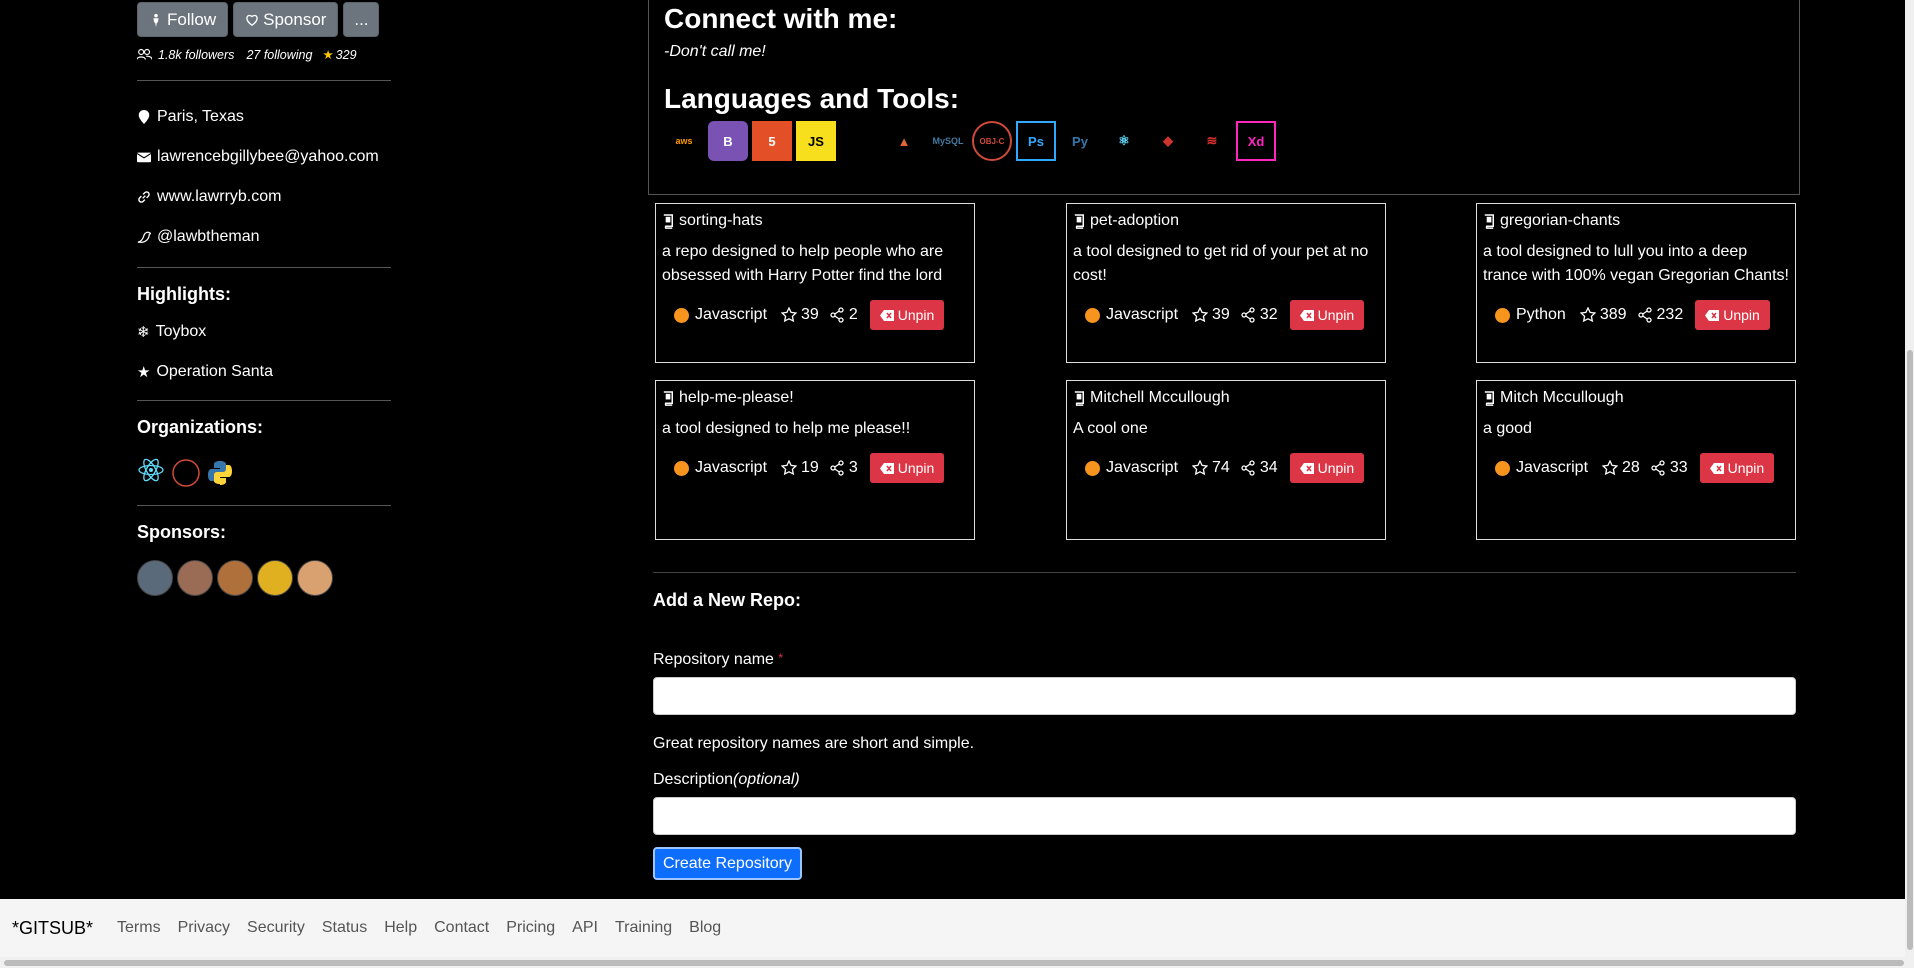  I want to click on footer-link-privacy: Privacy, so click(204, 928).